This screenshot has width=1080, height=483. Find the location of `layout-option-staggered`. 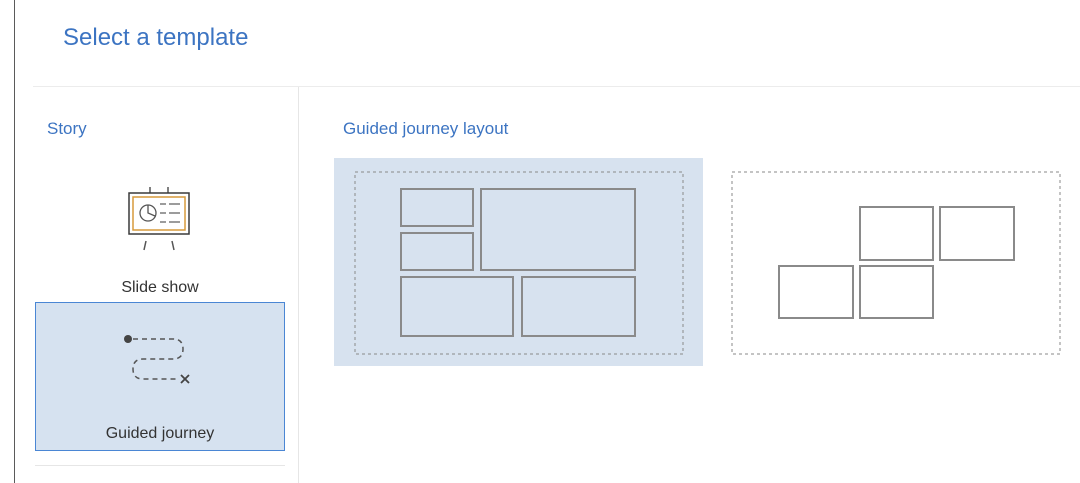

layout-option-staggered is located at coordinates (897, 262).